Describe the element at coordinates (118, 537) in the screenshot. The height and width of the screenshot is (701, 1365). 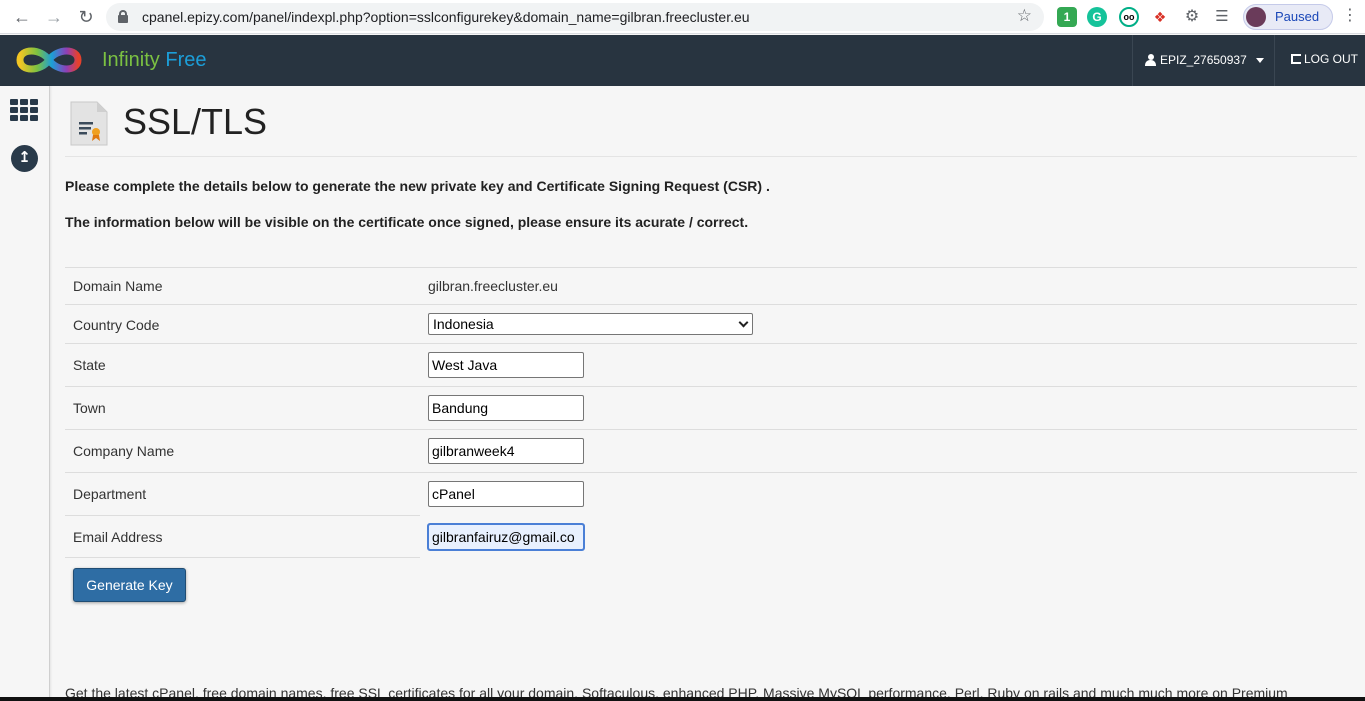
I see `email-label: Email Address` at that location.